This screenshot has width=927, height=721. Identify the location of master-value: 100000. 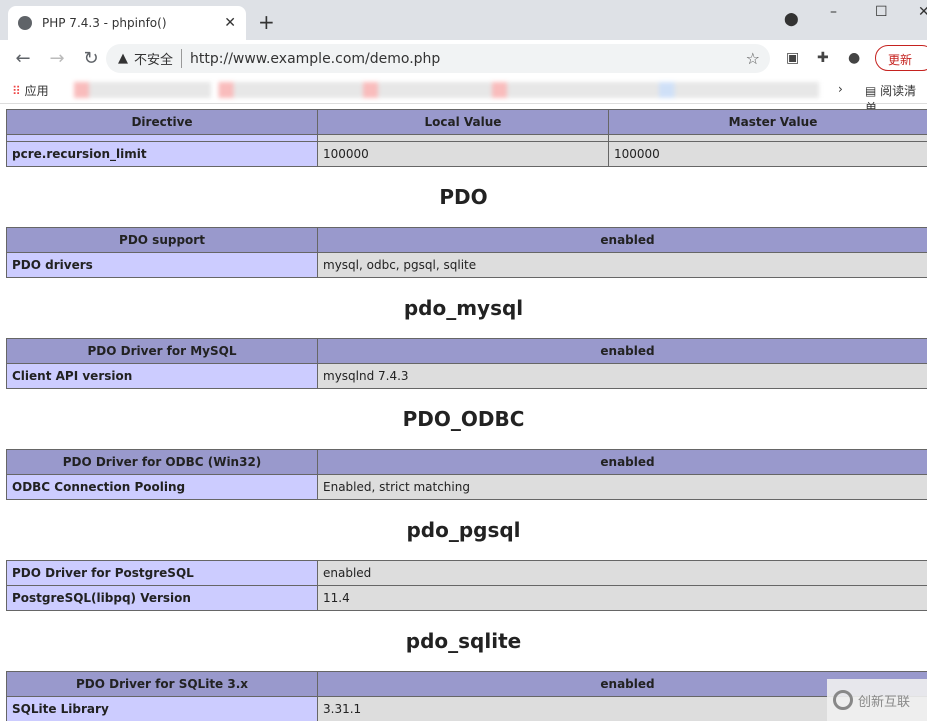
(767, 154).